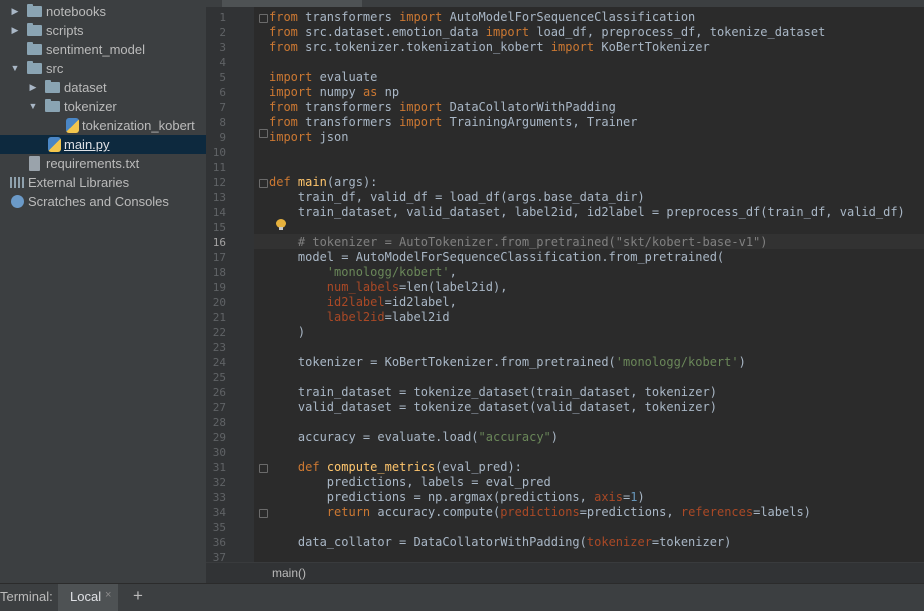 The height and width of the screenshot is (611, 924). What do you see at coordinates (219, 242) in the screenshot?
I see `line-number: 16` at bounding box center [219, 242].